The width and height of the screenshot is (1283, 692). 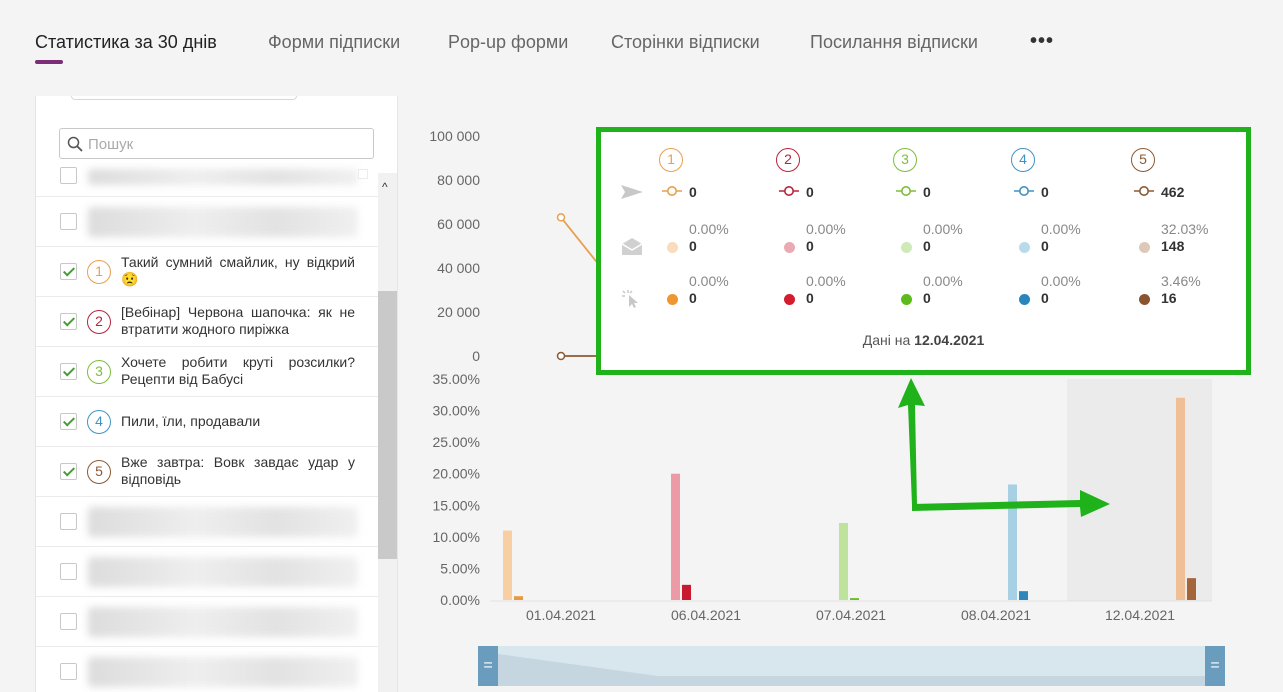 What do you see at coordinates (894, 42) in the screenshot?
I see `tab-unsubscribe-links: Посилання відписки` at bounding box center [894, 42].